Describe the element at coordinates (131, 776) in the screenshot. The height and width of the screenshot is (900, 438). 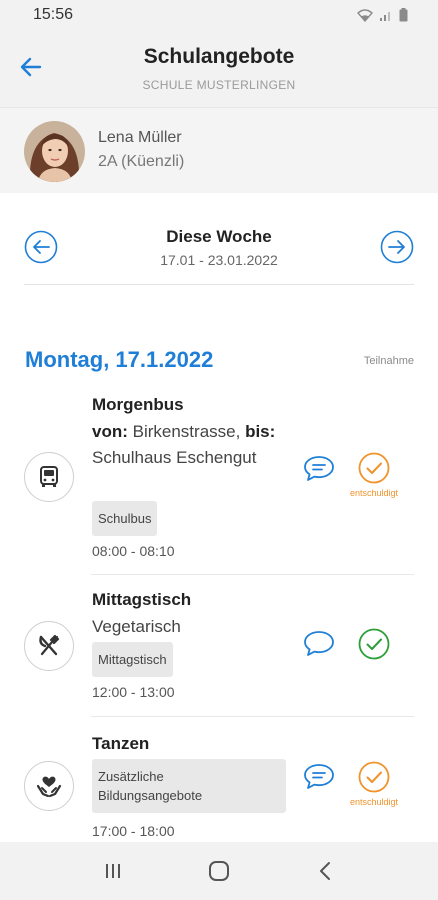
I see `category-tag-line-1: Zusätzliche` at that location.